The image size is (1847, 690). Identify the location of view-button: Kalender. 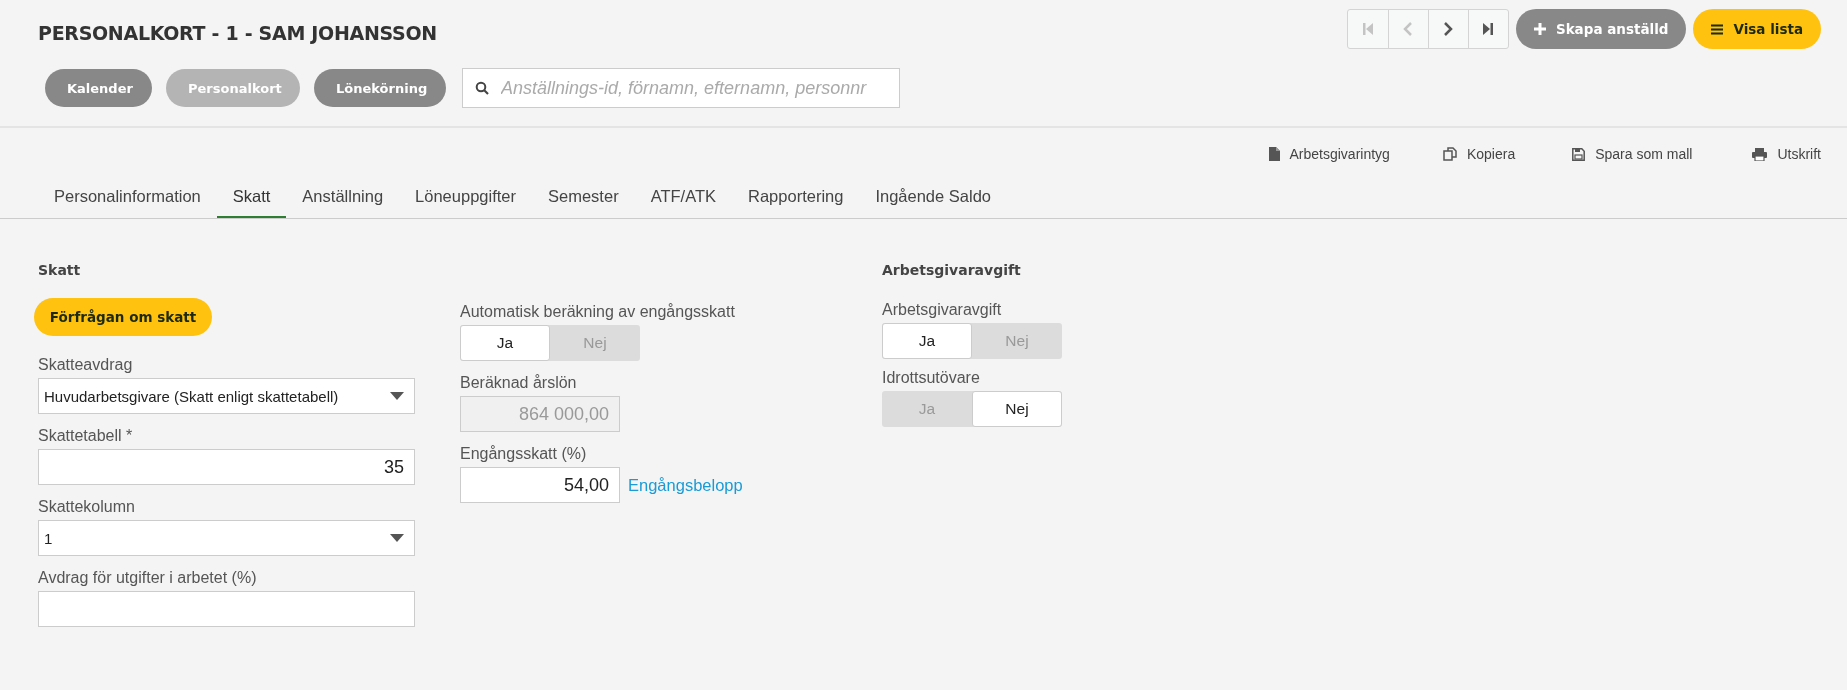
(98, 88).